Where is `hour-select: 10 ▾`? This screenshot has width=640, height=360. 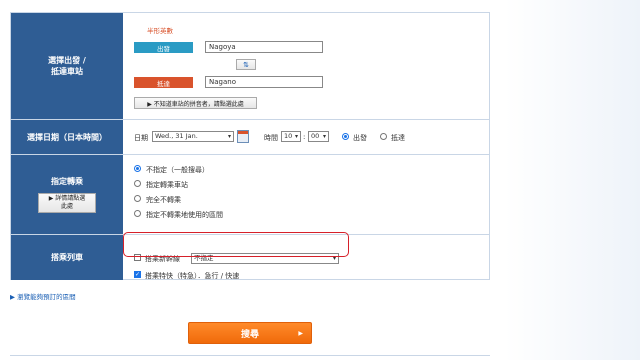 hour-select: 10 ▾ is located at coordinates (291, 136).